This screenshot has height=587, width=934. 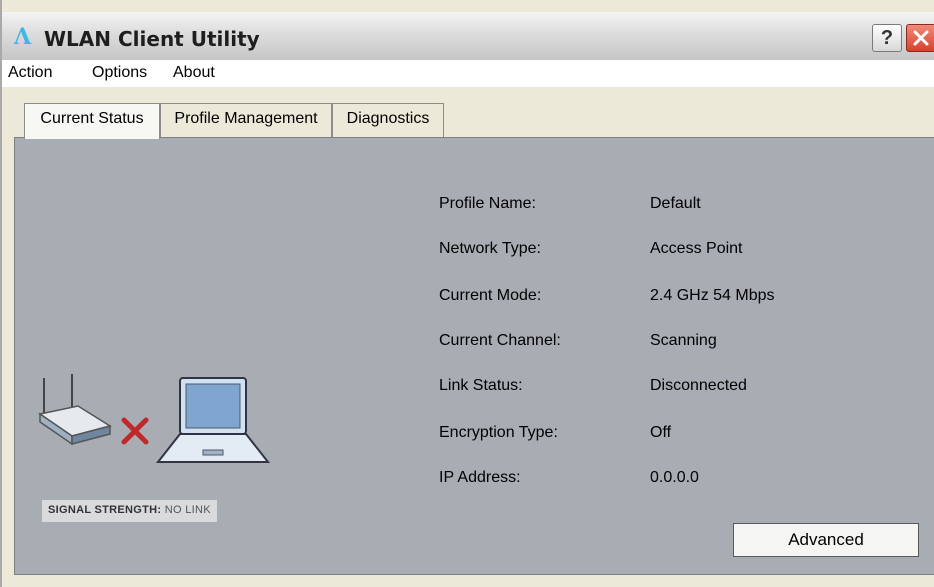 I want to click on ip-address-value: 0.0.0.0, so click(x=674, y=477).